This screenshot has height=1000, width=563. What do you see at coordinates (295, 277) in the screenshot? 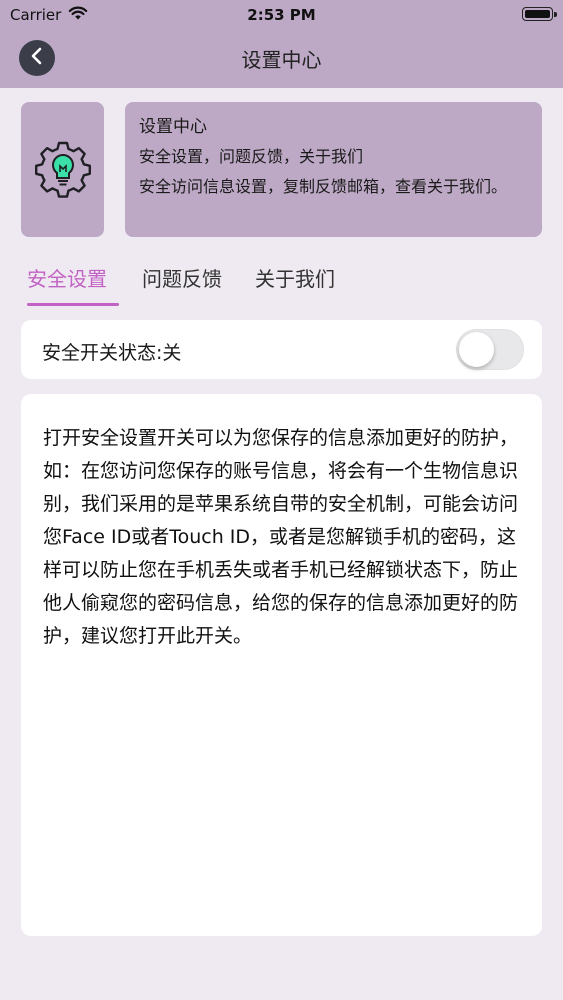
I see `tab-about-us: 关于我们` at bounding box center [295, 277].